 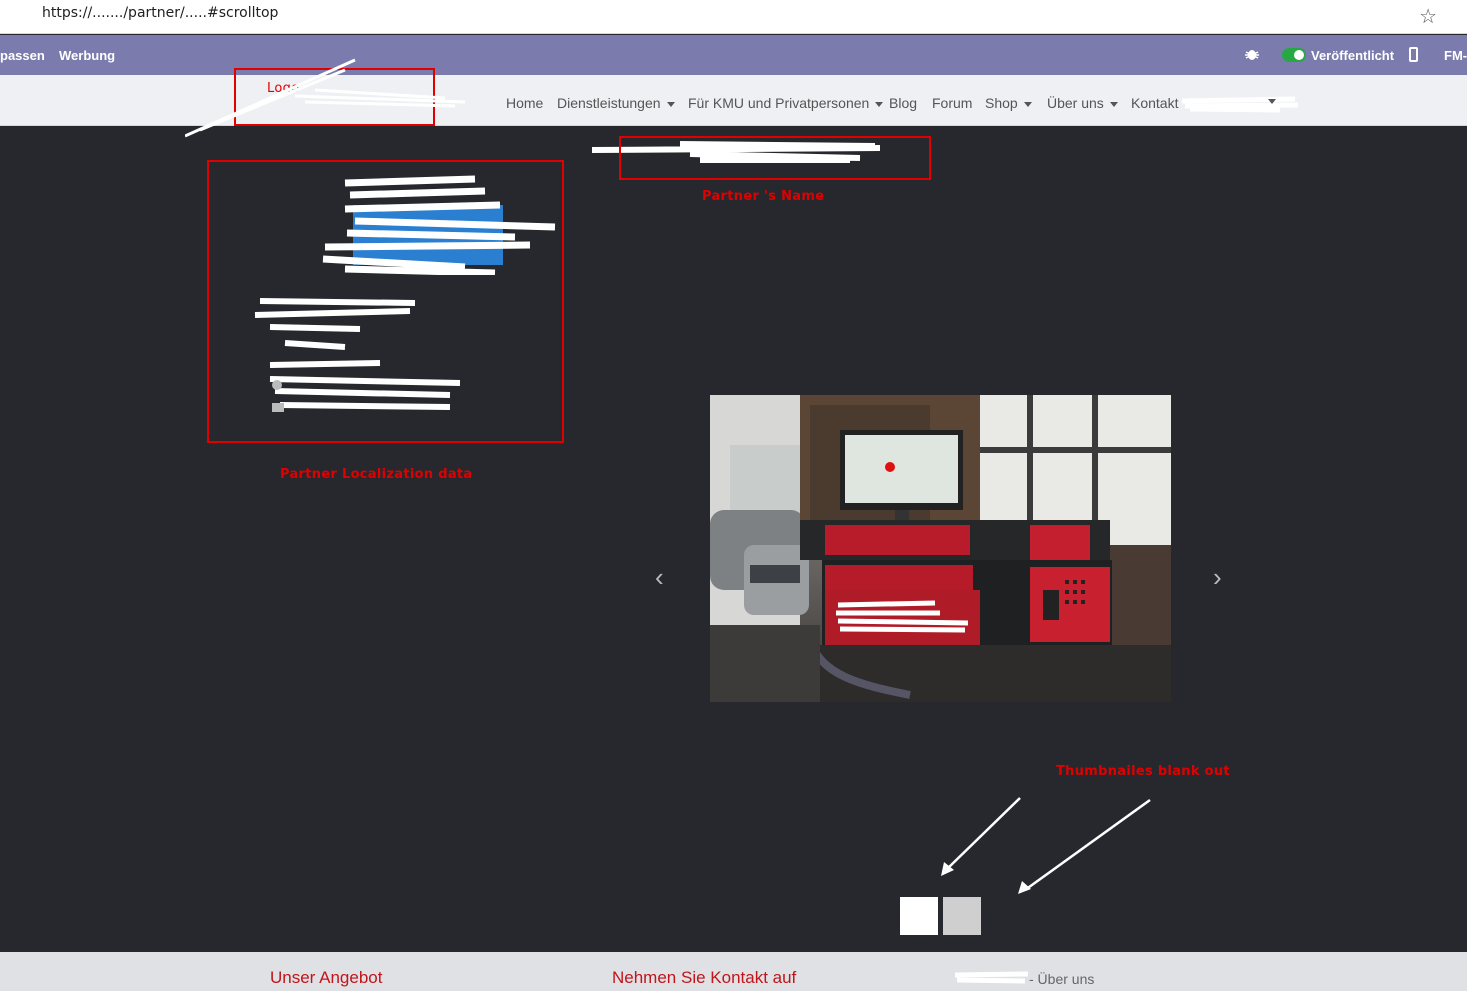 I want to click on nav-forum: Forum, so click(x=952, y=103).